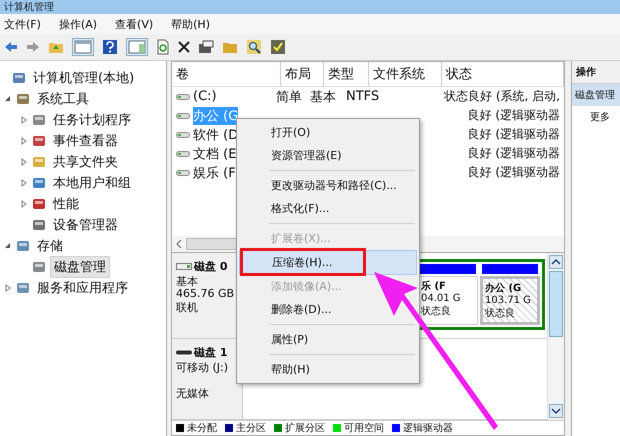 The width and height of the screenshot is (620, 436). What do you see at coordinates (11, 47) in the screenshot?
I see `back-icon` at bounding box center [11, 47].